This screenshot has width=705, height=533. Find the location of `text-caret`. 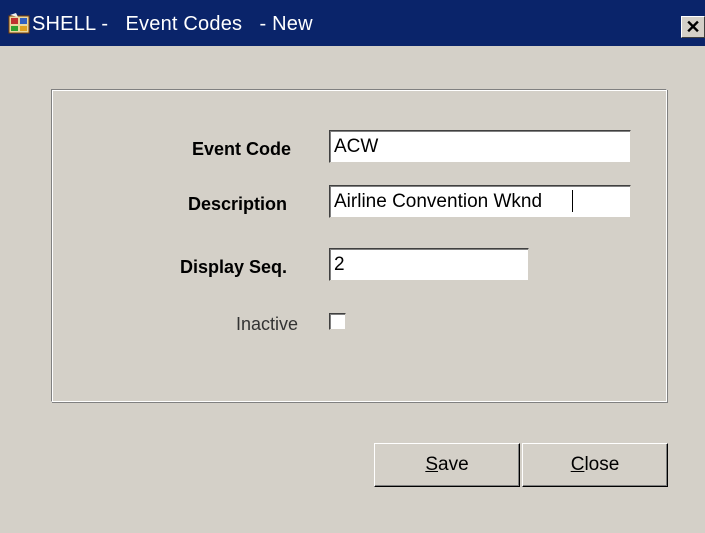

text-caret is located at coordinates (572, 201).